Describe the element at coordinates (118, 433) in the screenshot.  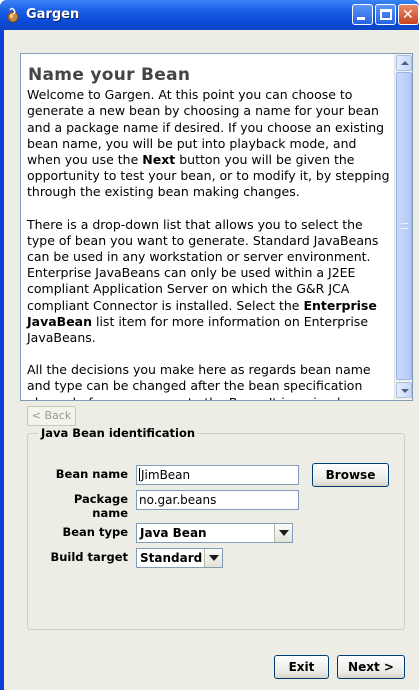
I see `group-title: Java Bean identification` at that location.